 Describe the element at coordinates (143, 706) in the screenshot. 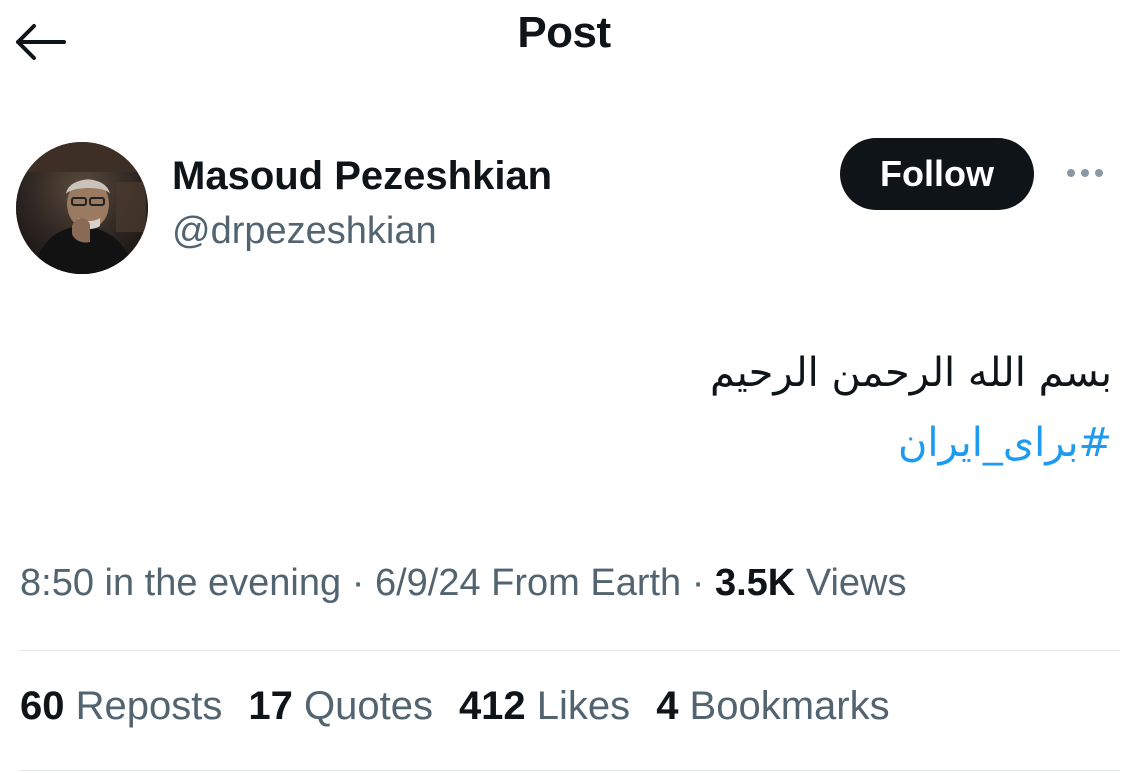

I see `stat-label: Reposts` at that location.